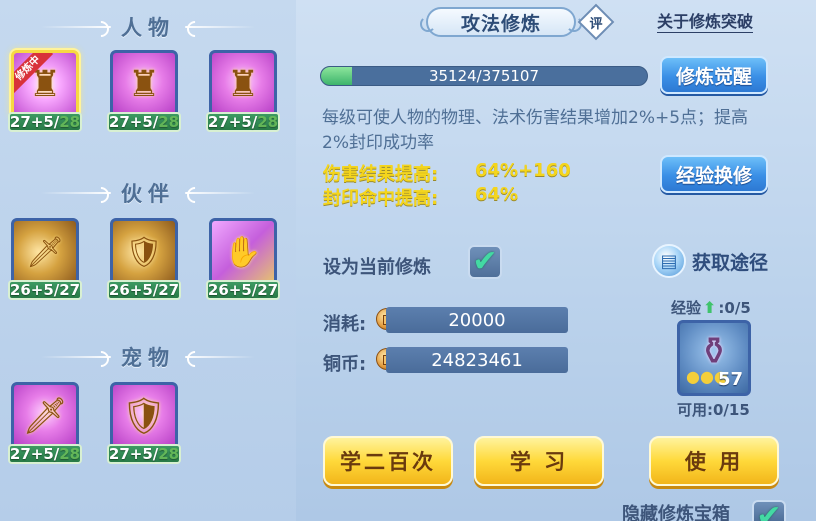  I want to click on effect-label: 封印命中提高:, so click(381, 198).